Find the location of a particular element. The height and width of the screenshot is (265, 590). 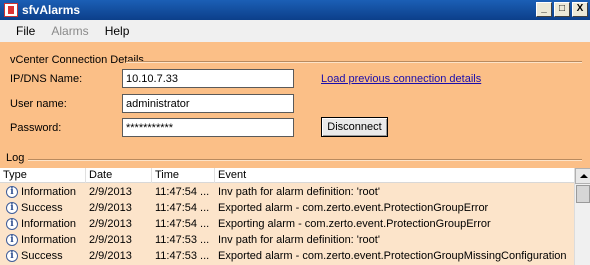

username-input is located at coordinates (208, 103).